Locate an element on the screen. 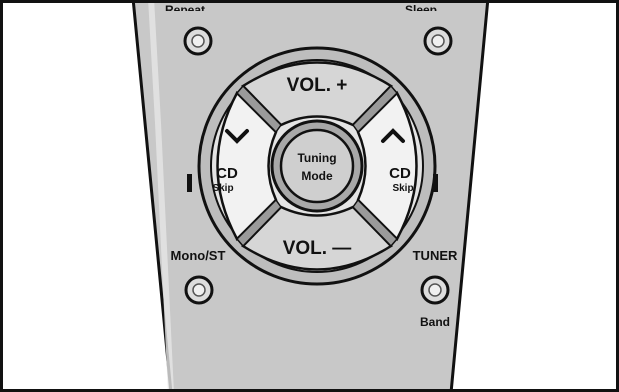 The image size is (619, 392). vol-down-button is located at coordinates (317, 247).